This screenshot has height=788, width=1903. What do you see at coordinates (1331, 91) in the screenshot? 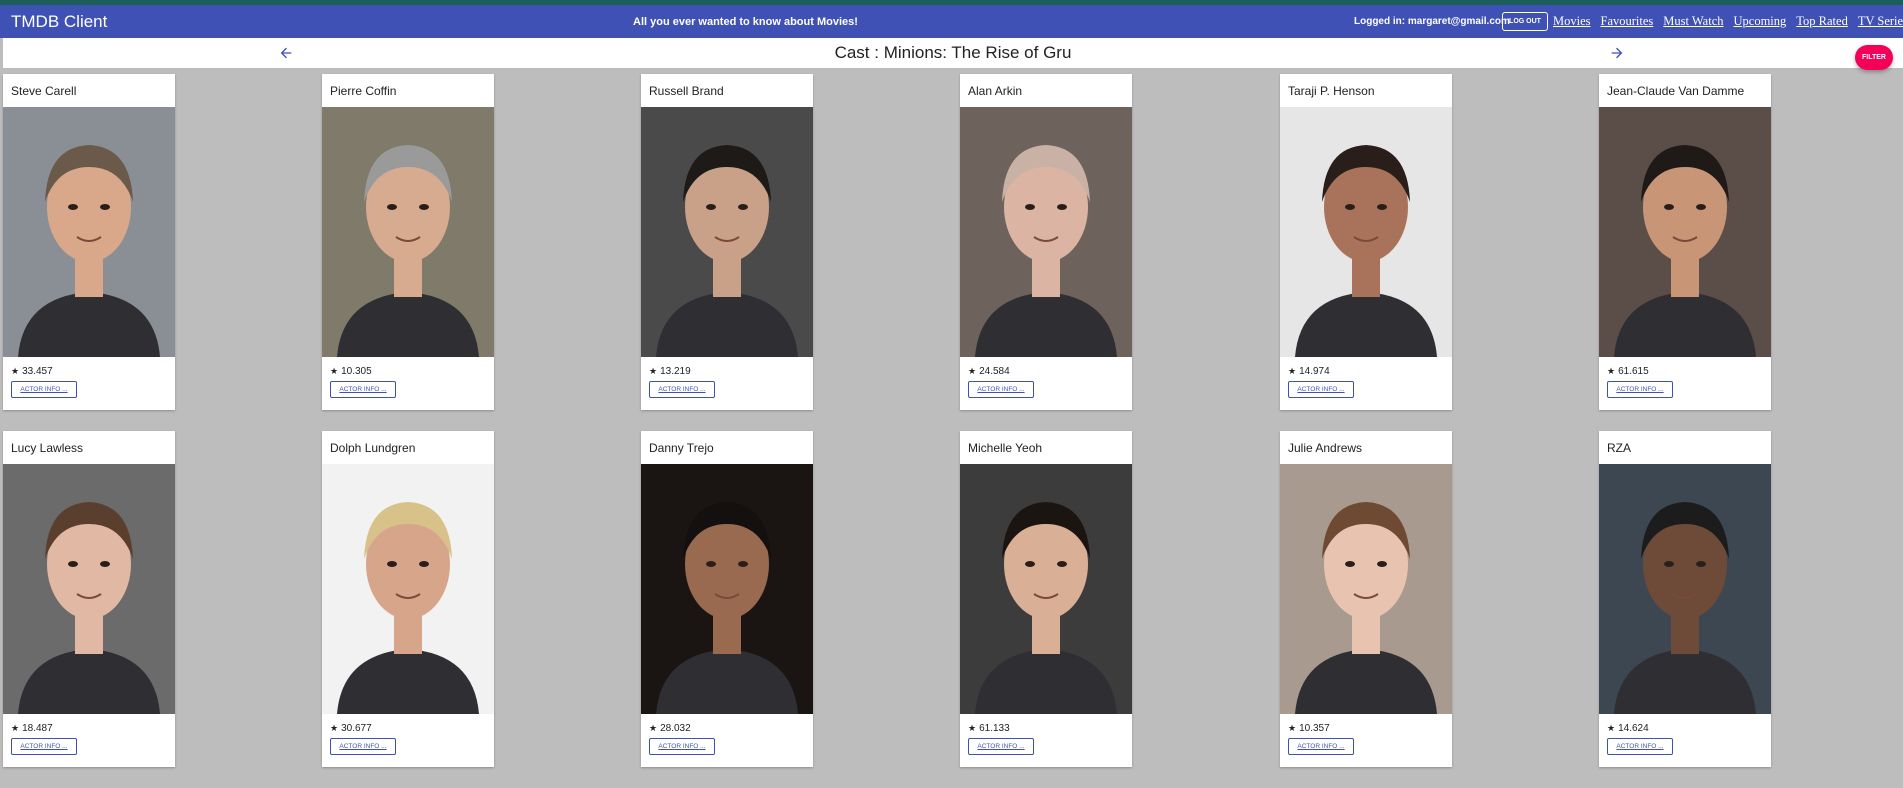
I see `actor-name: Taraji P. Henson` at bounding box center [1331, 91].